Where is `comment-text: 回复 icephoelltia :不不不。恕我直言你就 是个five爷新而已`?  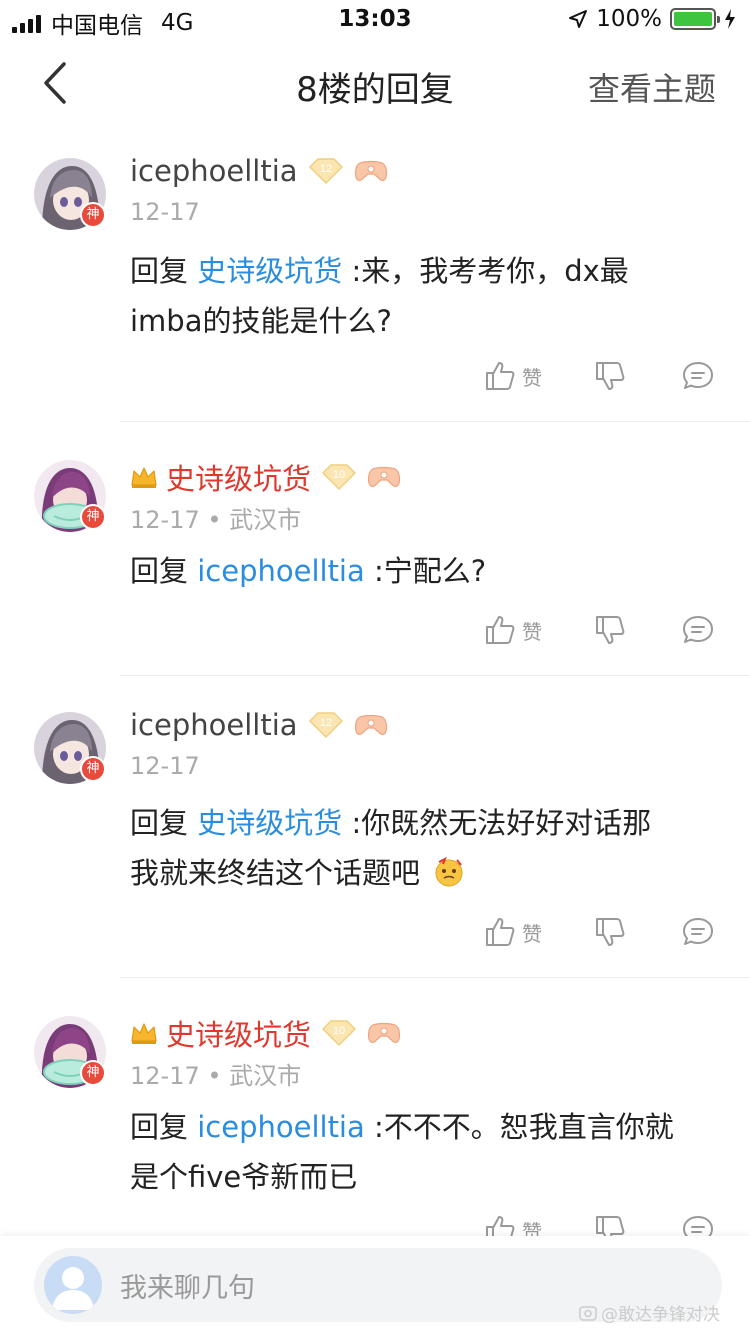
comment-text: 回复 icephoelltia :不不不。恕我直言你就 是个five爷新而已 is located at coordinates (402, 1152).